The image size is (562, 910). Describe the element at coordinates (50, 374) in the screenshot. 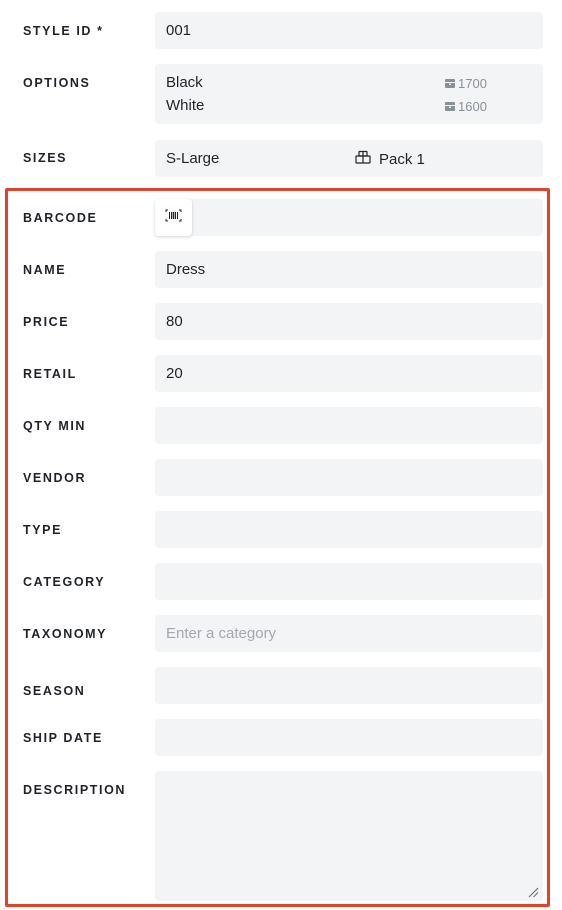

I see `retail-label: RETAIL` at that location.